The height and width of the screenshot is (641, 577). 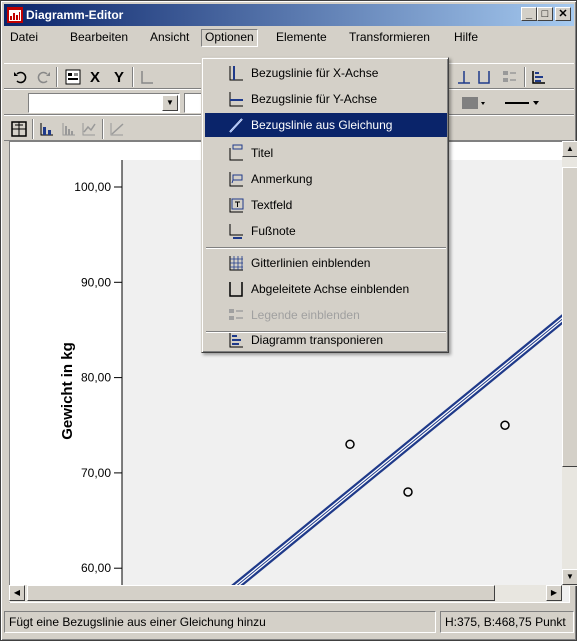 I want to click on fill-color-button, so click(x=474, y=103).